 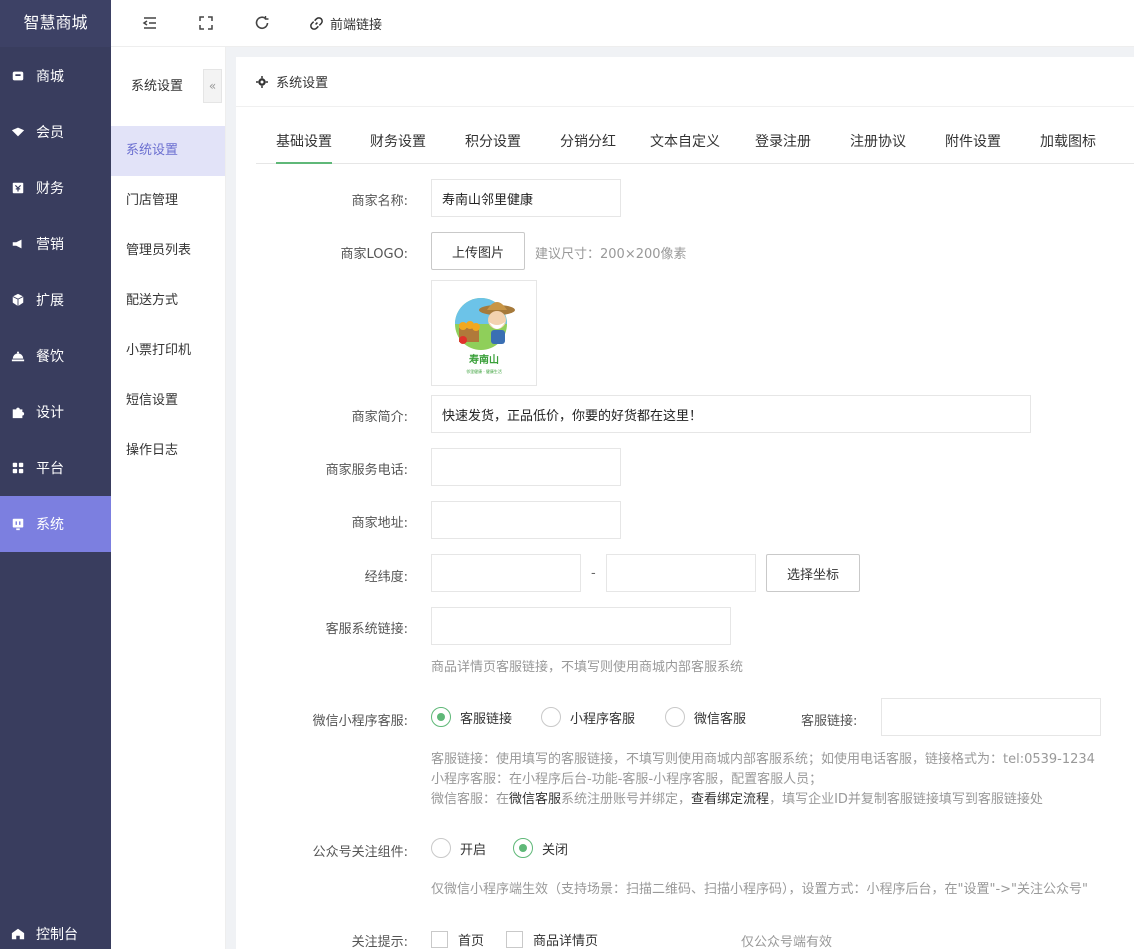 What do you see at coordinates (603, 719) in the screenshot?
I see `radio-label: 小程序客服` at bounding box center [603, 719].